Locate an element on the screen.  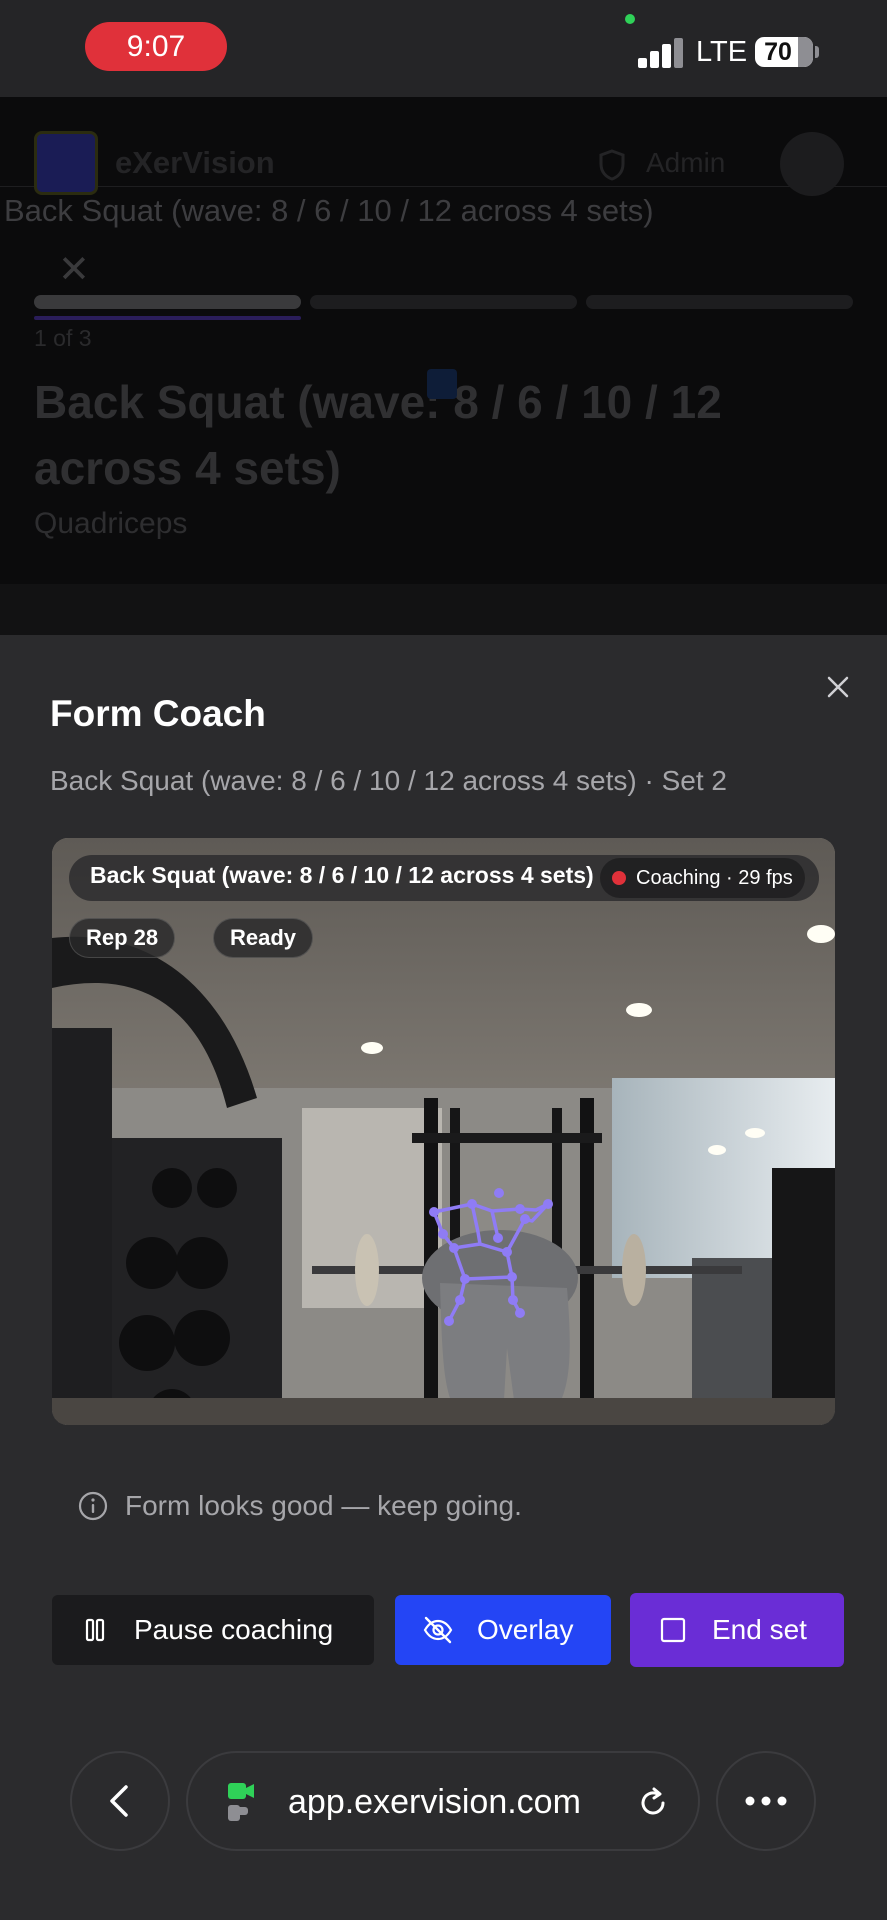
eye-off-icon is located at coordinates (438, 1630).